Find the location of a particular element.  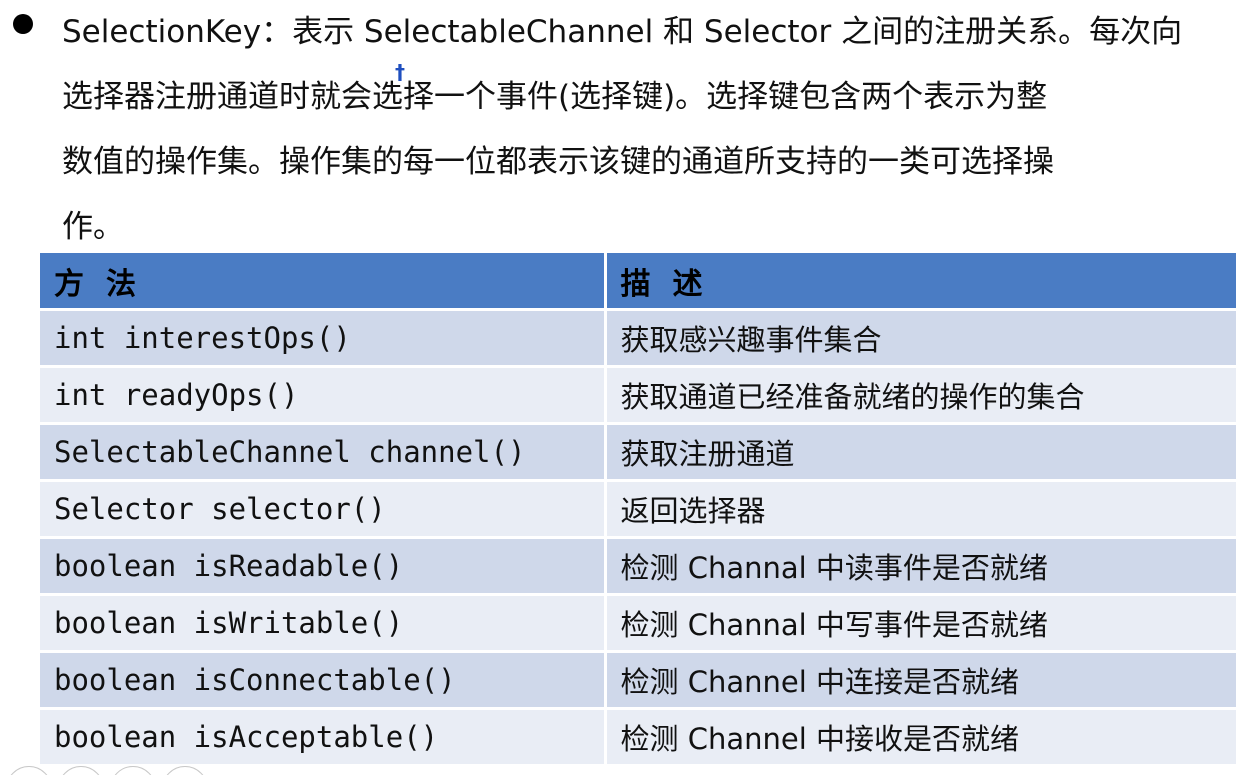

text-cursor-icon: † is located at coordinates (400, 72).